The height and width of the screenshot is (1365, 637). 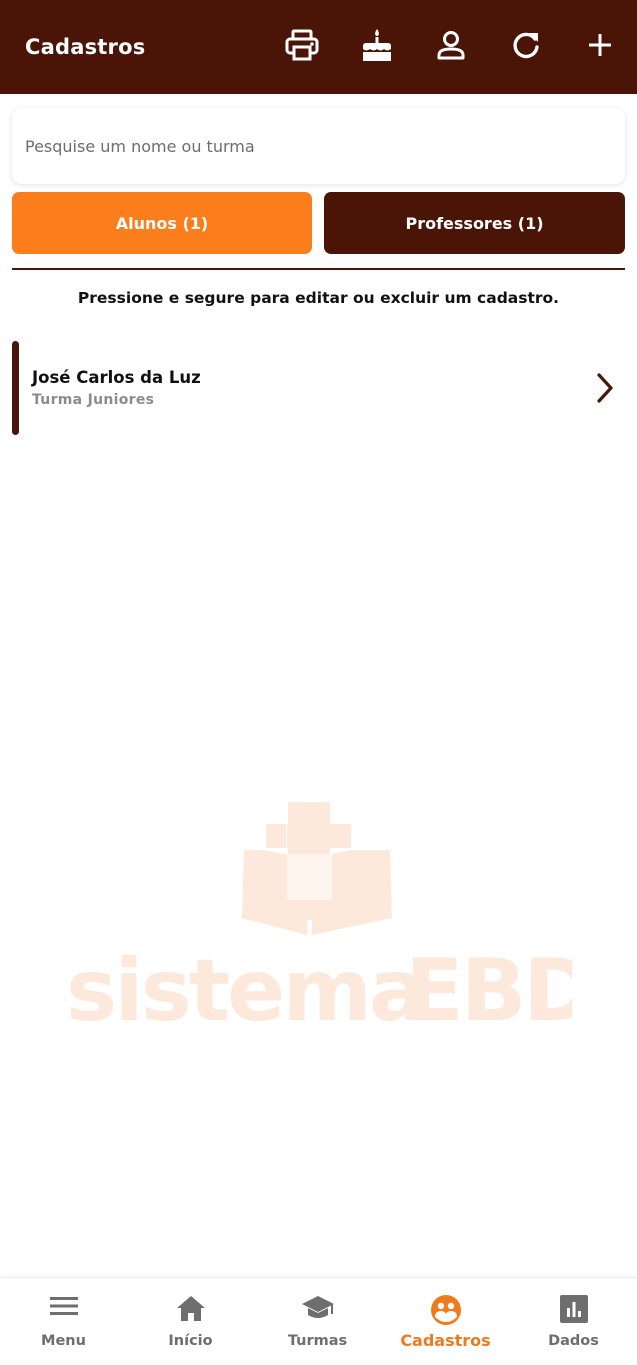 I want to click on print-button, so click(x=302, y=45).